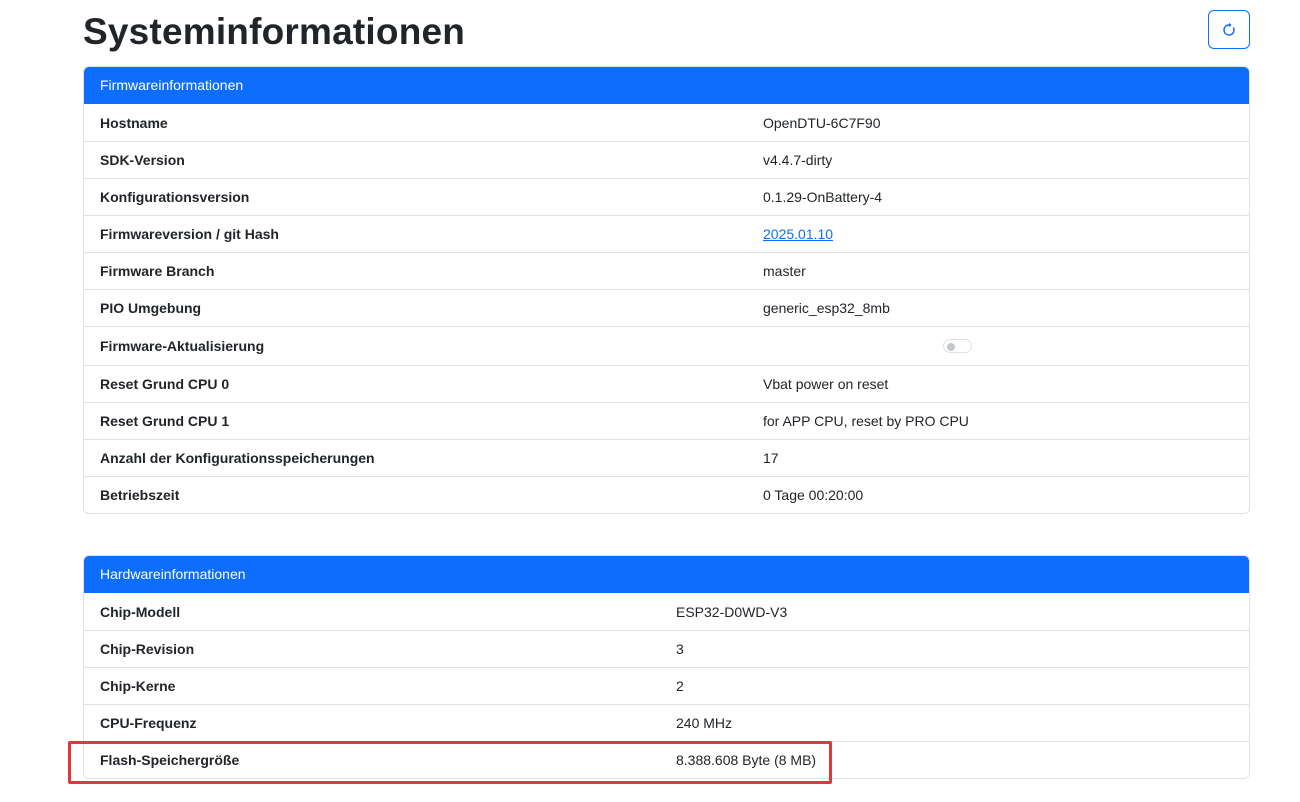  Describe the element at coordinates (666, 345) in the screenshot. I see `table-row: Firmware-Aktualisierung` at that location.